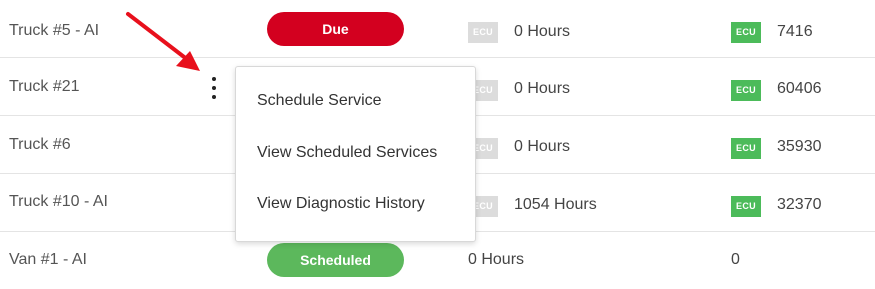 This screenshot has width=875, height=289. I want to click on odometer-value: 7416, so click(795, 31).